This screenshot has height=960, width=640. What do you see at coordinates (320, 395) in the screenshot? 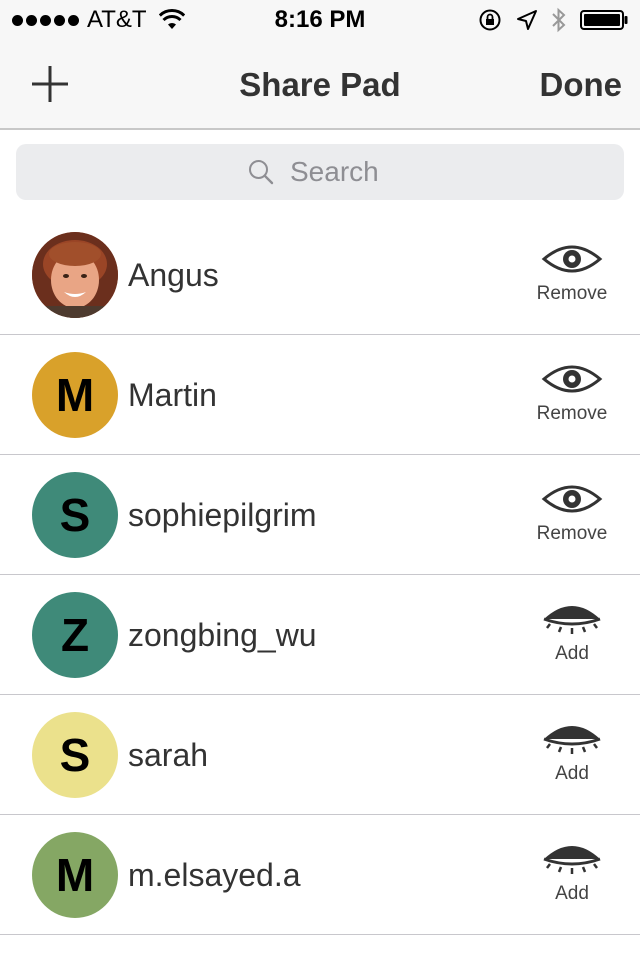
I see `list-item: M Martin Remove` at bounding box center [320, 395].